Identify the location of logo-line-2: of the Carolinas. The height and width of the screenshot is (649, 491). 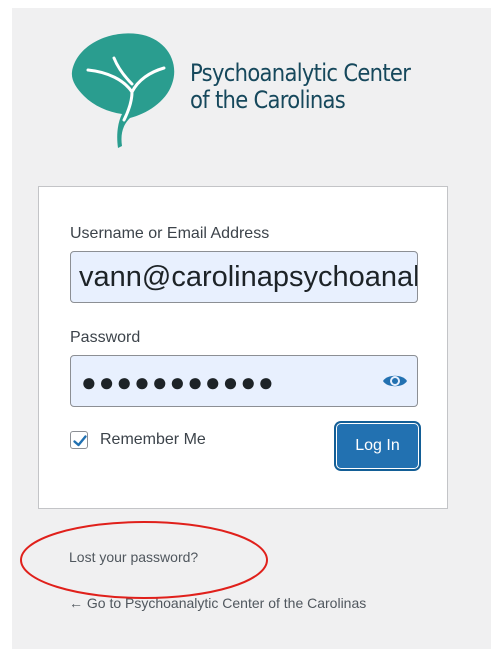
(268, 100).